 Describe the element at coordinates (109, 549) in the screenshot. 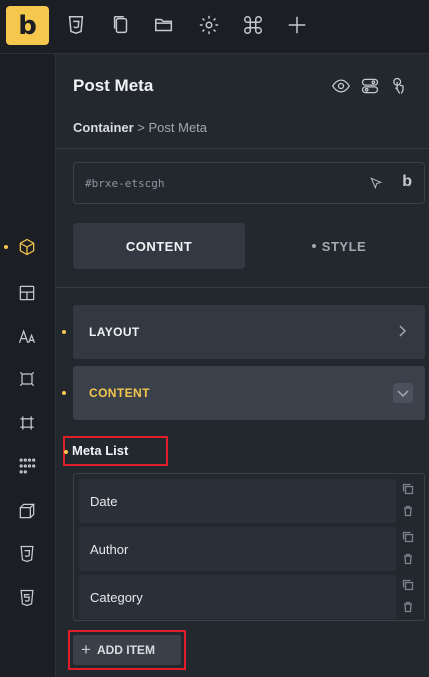

I see `list-item-label: Author` at that location.